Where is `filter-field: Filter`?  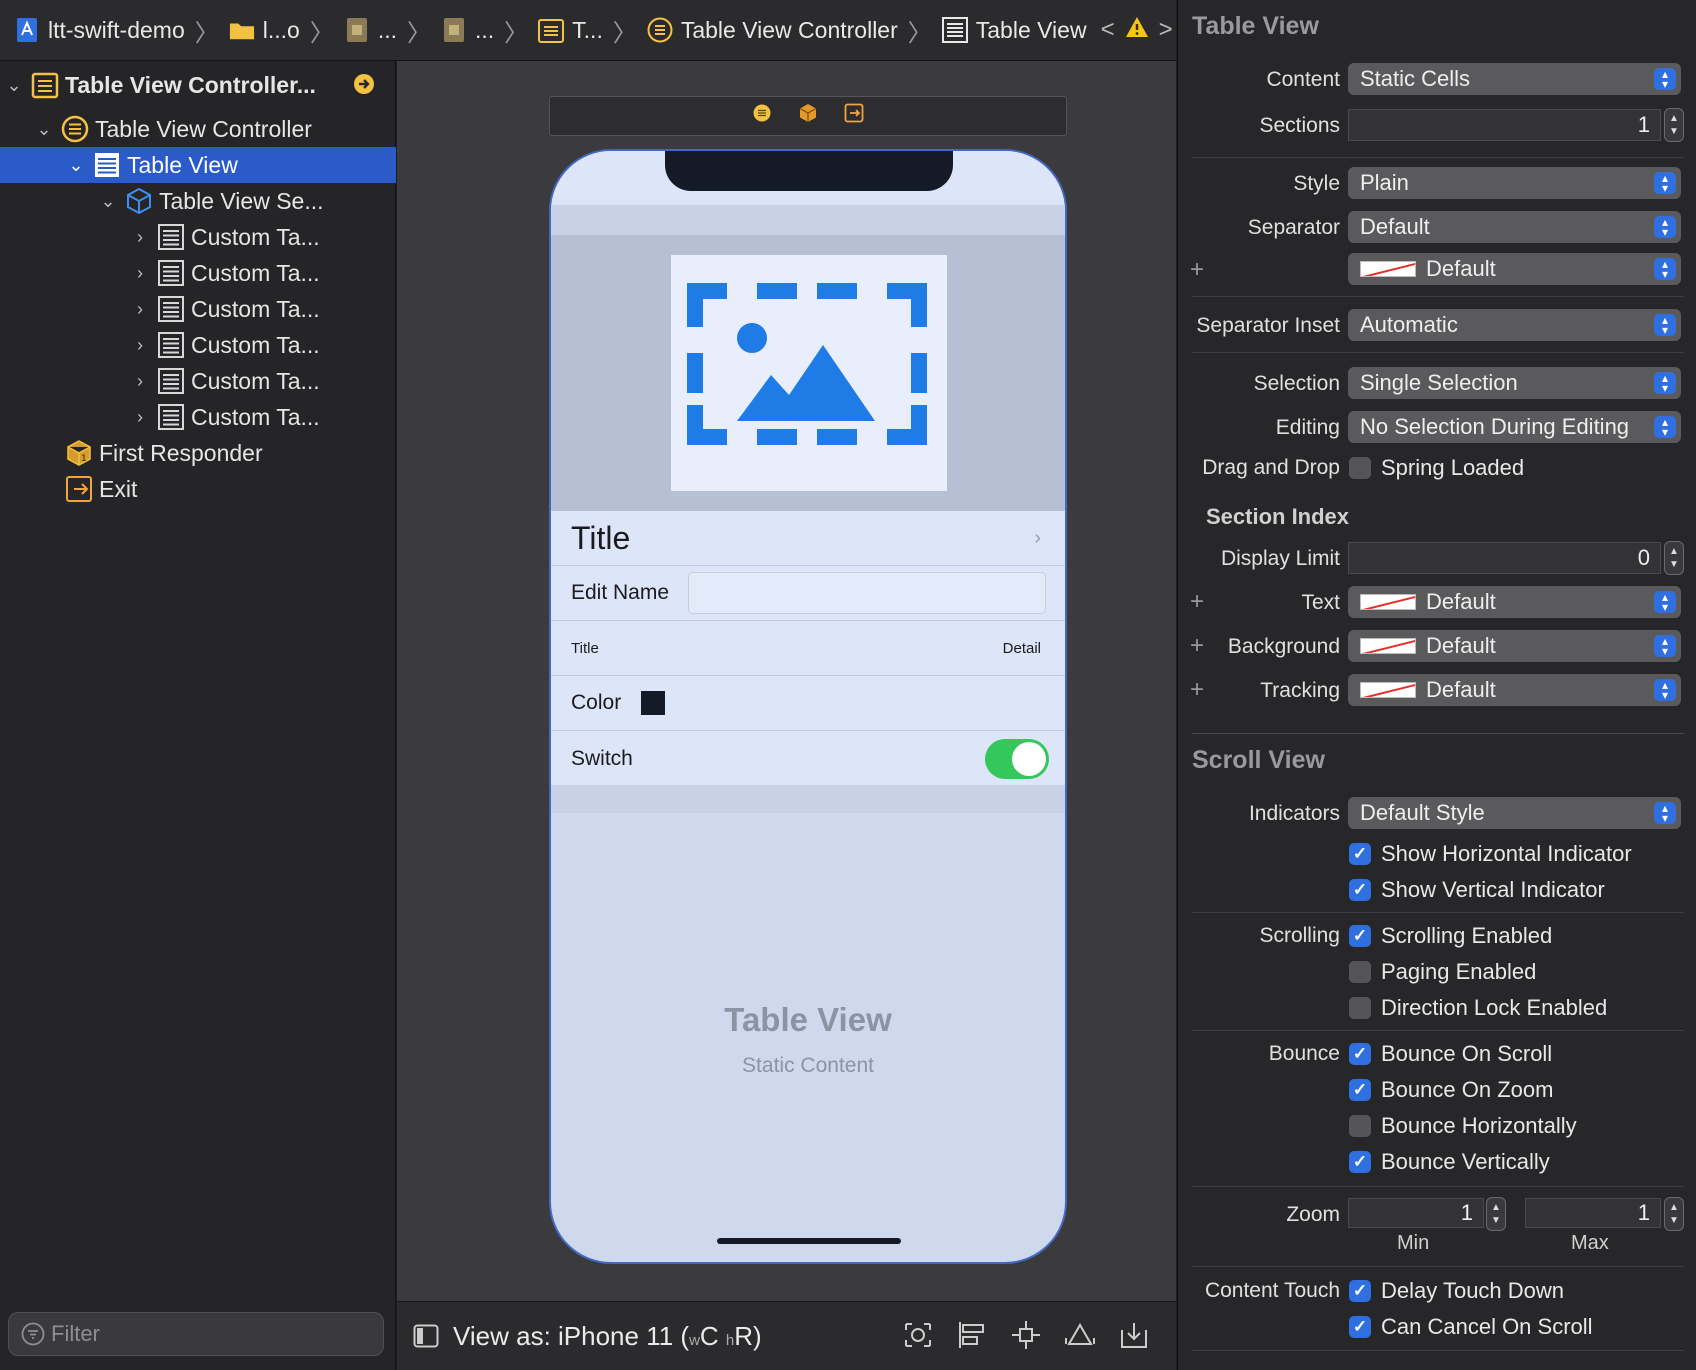 filter-field: Filter is located at coordinates (196, 1334).